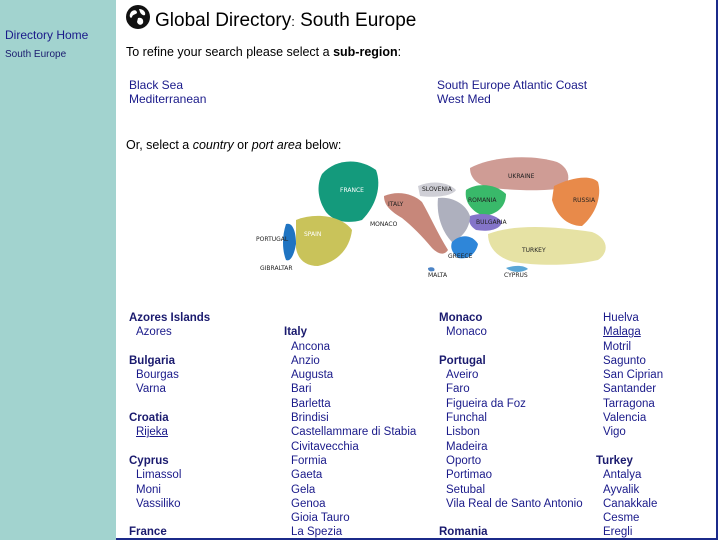 Image resolution: width=720 pixels, height=540 pixels. What do you see at coordinates (204, 418) in the screenshot?
I see `country-croatia: Croatia` at bounding box center [204, 418].